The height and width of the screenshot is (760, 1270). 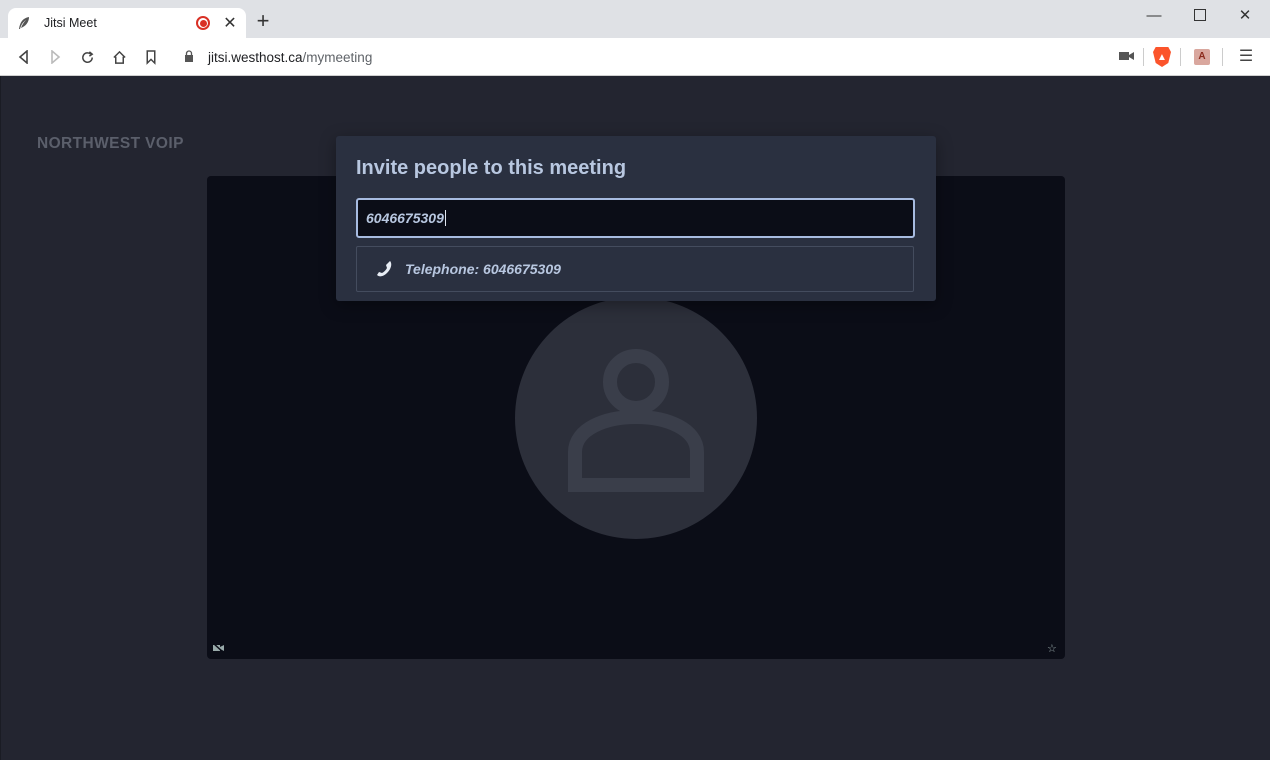 I want to click on pdf-extension-icon: A, so click(x=1202, y=57).